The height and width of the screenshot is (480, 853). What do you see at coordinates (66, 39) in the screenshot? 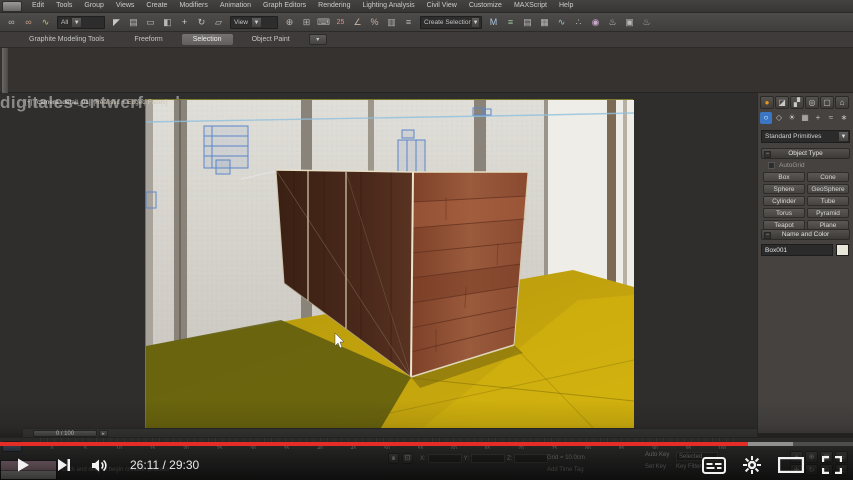
I see `ribbon-tab-graphite-modeling-tools: Graphite Modeling Tools` at bounding box center [66, 39].